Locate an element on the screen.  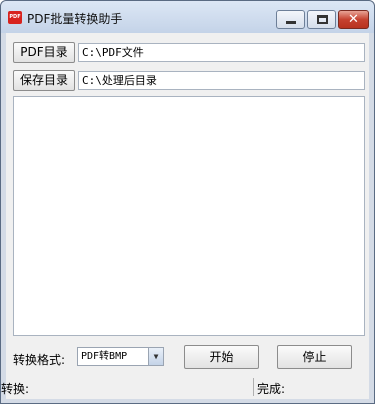
pdf-dir-button: PDF目录 is located at coordinates (44, 52).